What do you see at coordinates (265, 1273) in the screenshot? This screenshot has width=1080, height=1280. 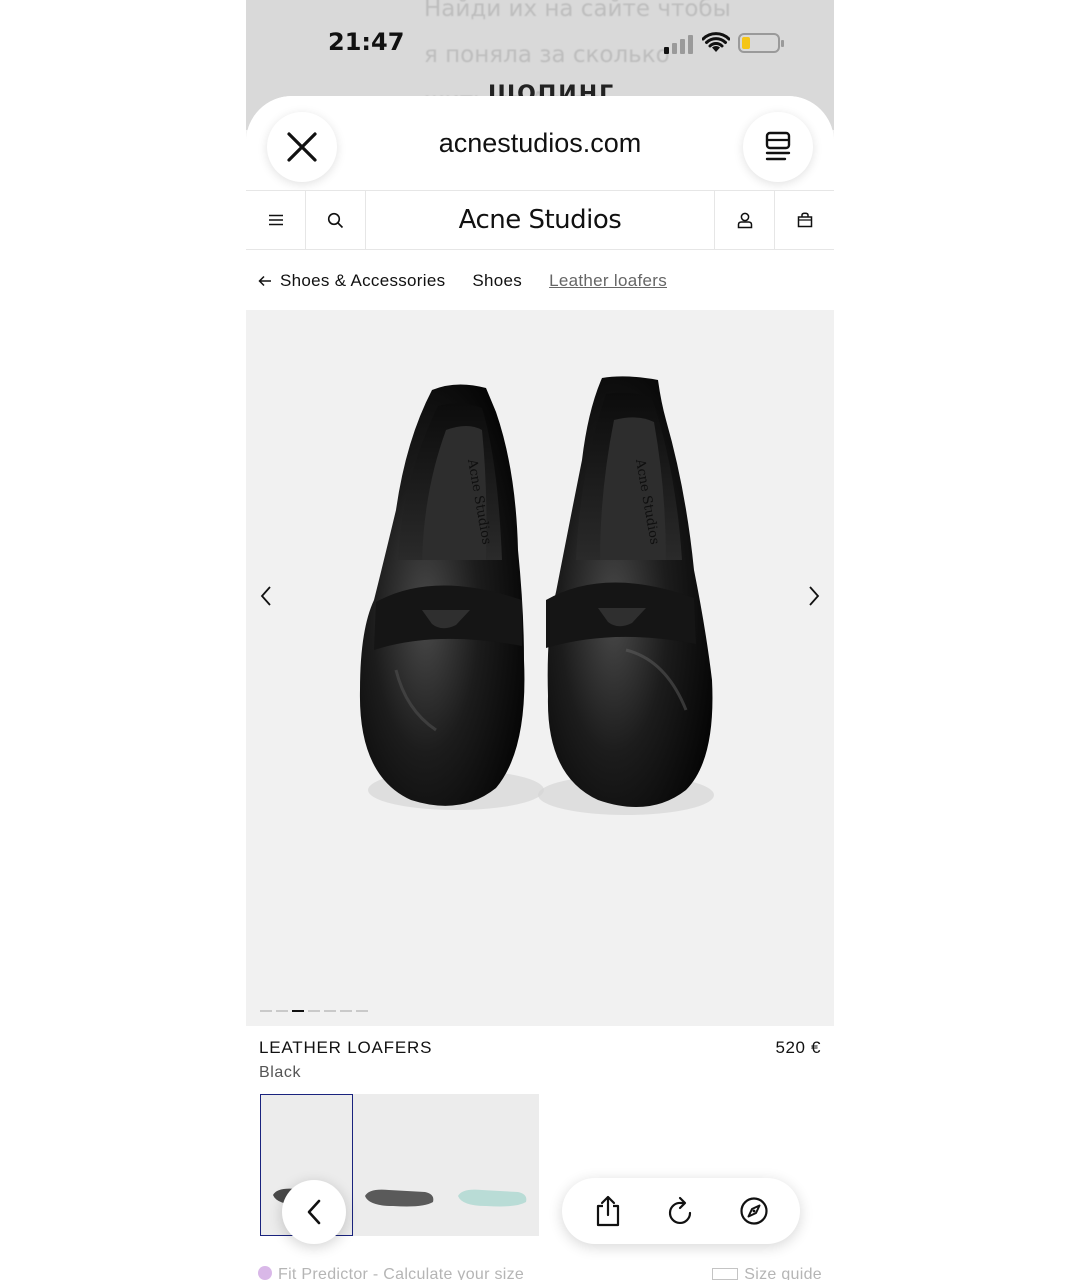 I see `fit-predictor-icon` at bounding box center [265, 1273].